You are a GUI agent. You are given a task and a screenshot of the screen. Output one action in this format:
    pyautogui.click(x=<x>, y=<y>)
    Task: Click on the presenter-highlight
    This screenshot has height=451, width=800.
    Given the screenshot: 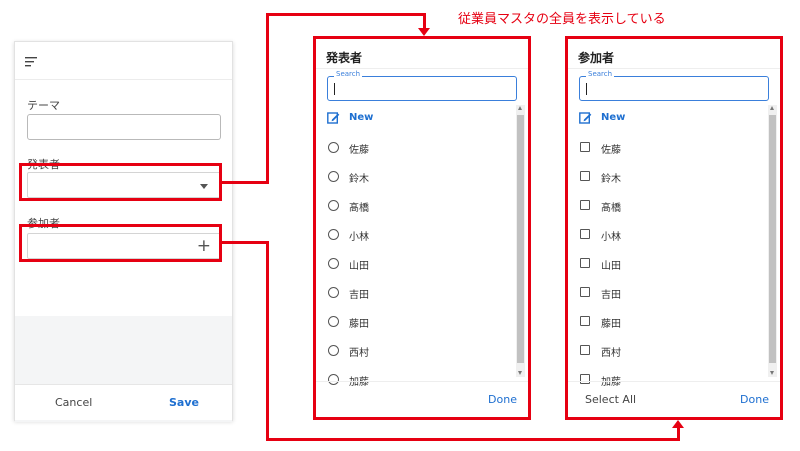 What is the action you would take?
    pyautogui.click(x=120, y=182)
    